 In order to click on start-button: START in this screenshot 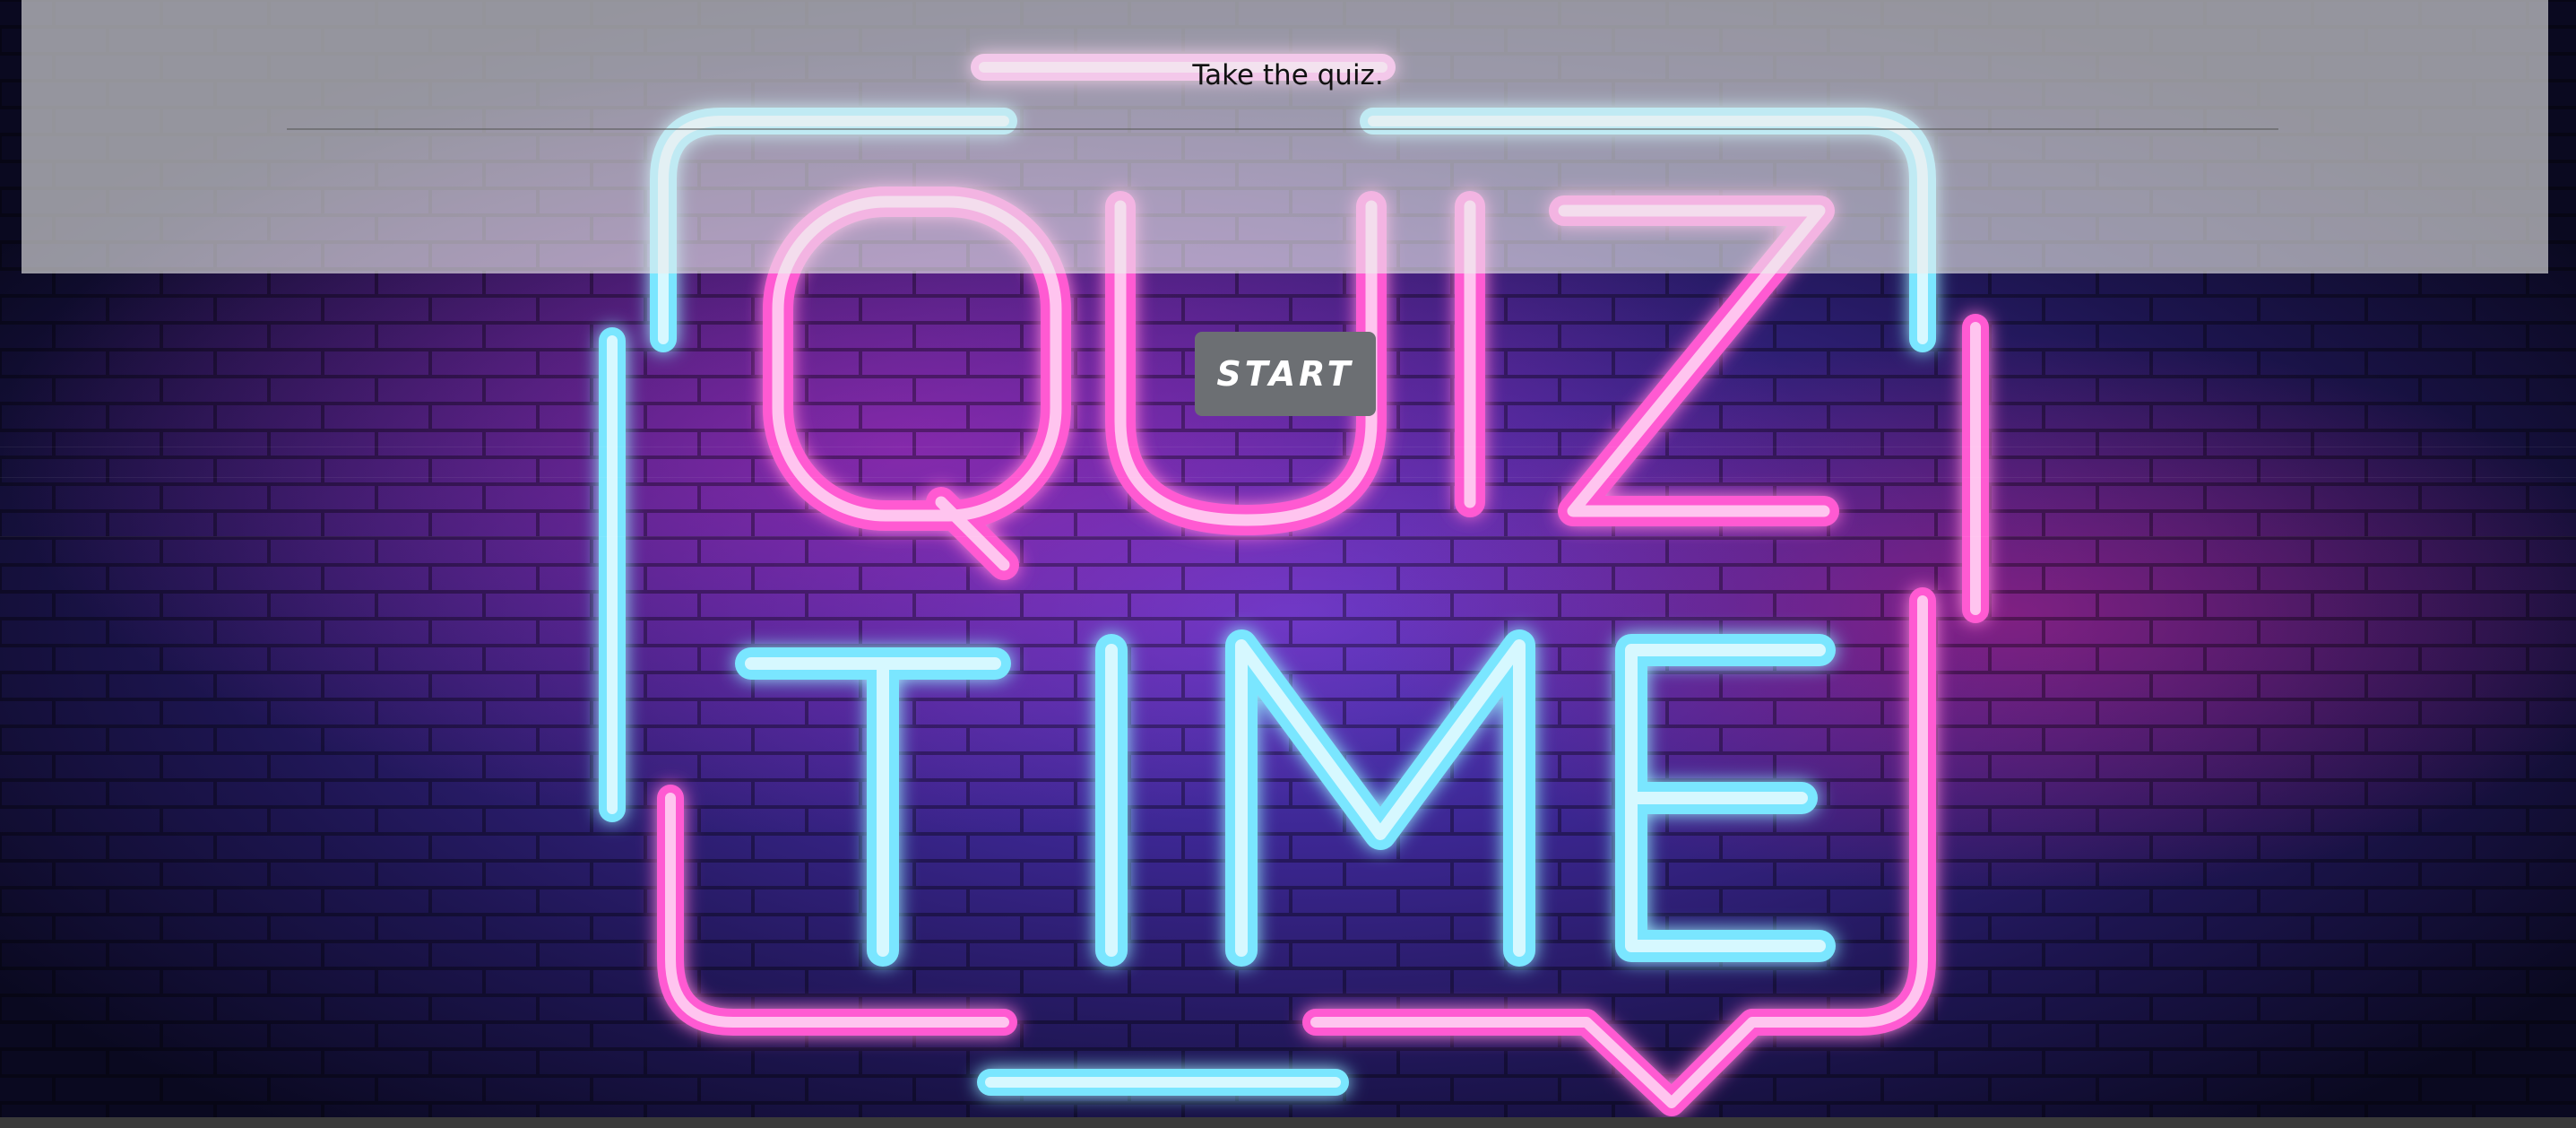, I will do `click(1285, 374)`.